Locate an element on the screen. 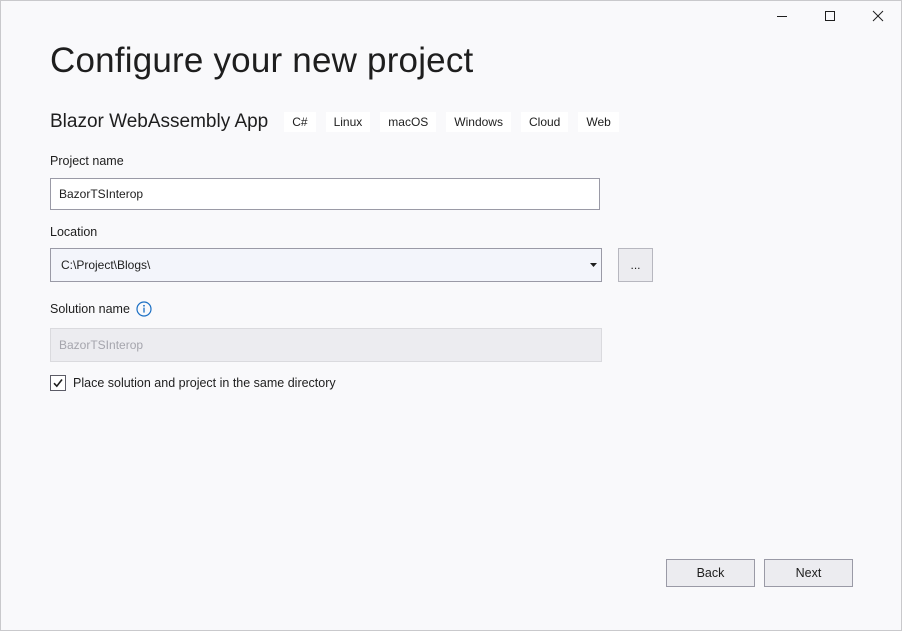  maximize-icon is located at coordinates (830, 16).